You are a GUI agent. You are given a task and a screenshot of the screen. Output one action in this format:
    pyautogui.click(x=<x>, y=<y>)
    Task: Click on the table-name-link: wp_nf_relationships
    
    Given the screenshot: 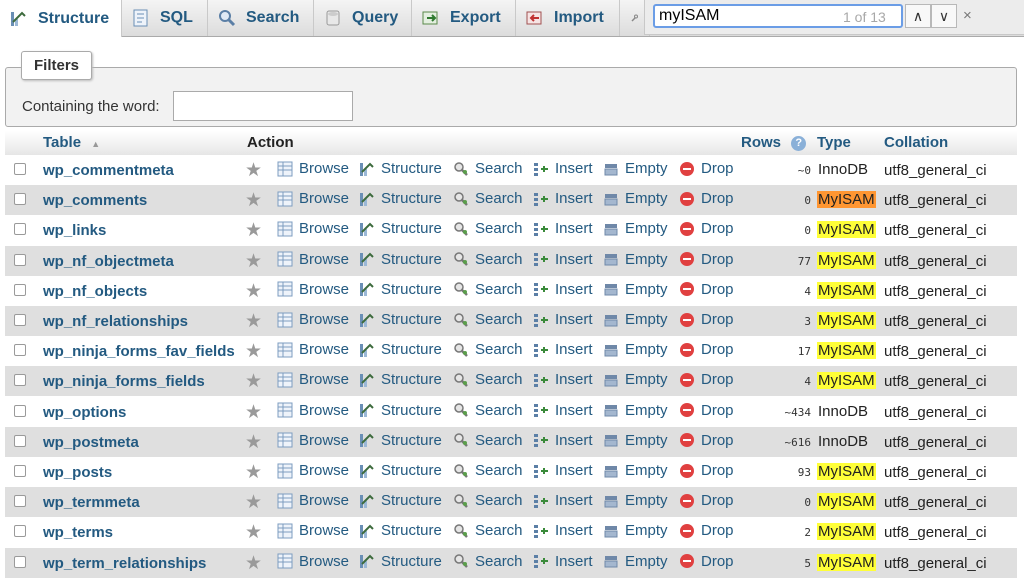 What is the action you would take?
    pyautogui.click(x=115, y=321)
    